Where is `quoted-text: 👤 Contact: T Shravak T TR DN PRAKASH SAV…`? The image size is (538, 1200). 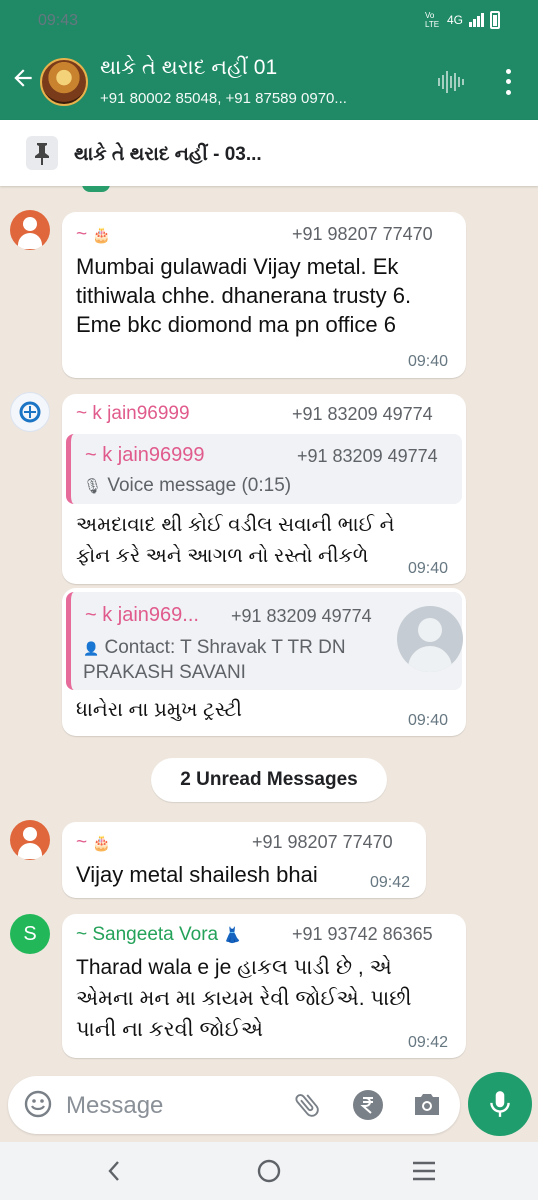 quoted-text: 👤 Contact: T Shravak T TR DN PRAKASH SAV… is located at coordinates (214, 660).